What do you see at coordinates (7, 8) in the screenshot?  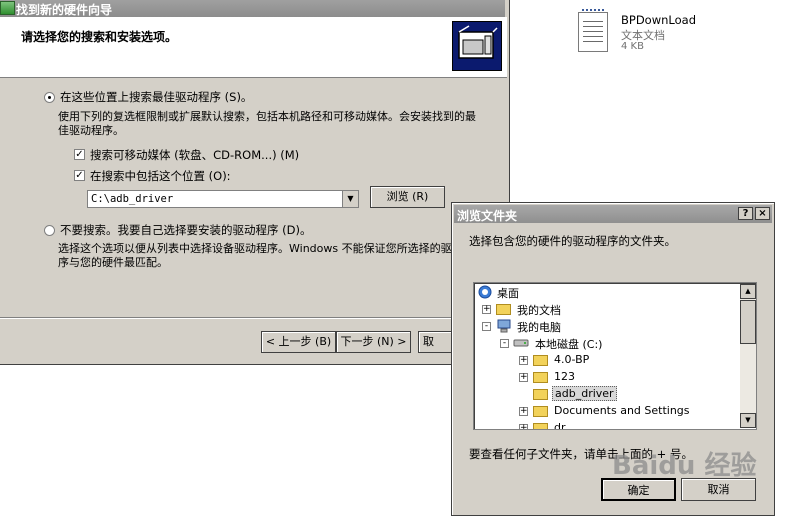 I see `wizard-app-icon` at bounding box center [7, 8].